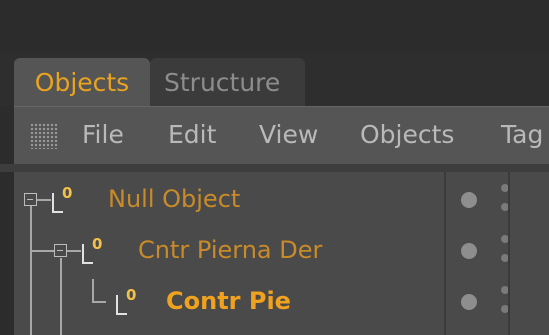  What do you see at coordinates (407, 134) in the screenshot?
I see `menu-objects: Objects` at bounding box center [407, 134].